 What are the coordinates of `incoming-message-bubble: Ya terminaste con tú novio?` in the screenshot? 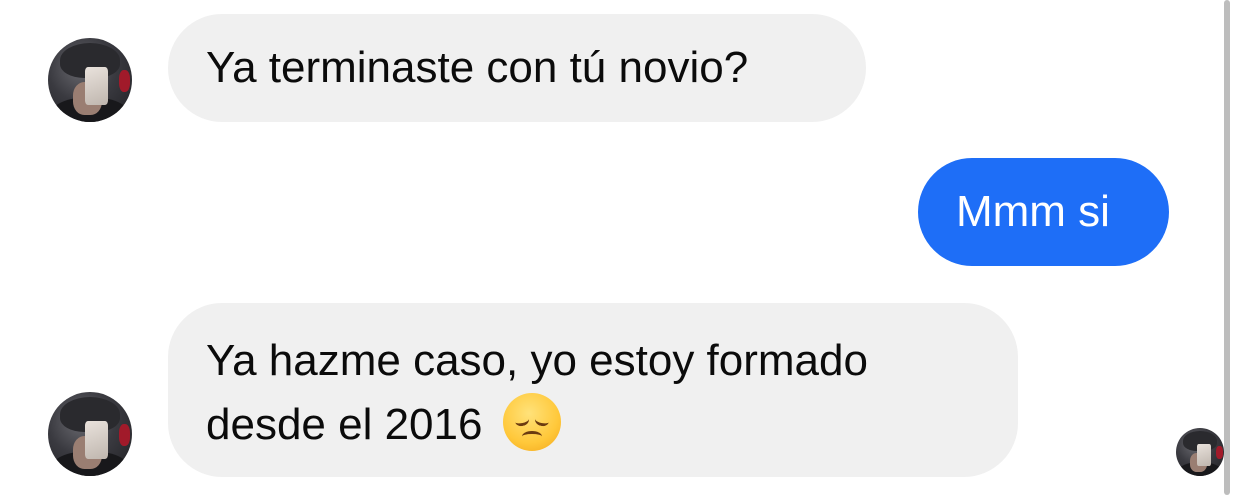 It's located at (517, 68).